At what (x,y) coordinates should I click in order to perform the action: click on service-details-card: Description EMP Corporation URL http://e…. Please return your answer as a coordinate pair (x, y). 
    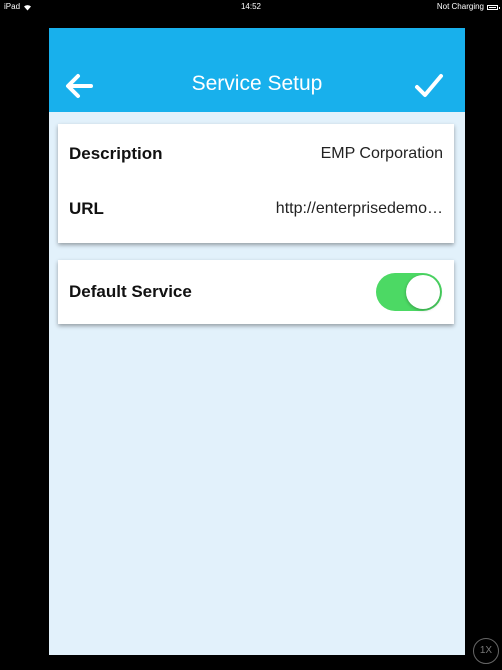
    Looking at the image, I should click on (256, 183).